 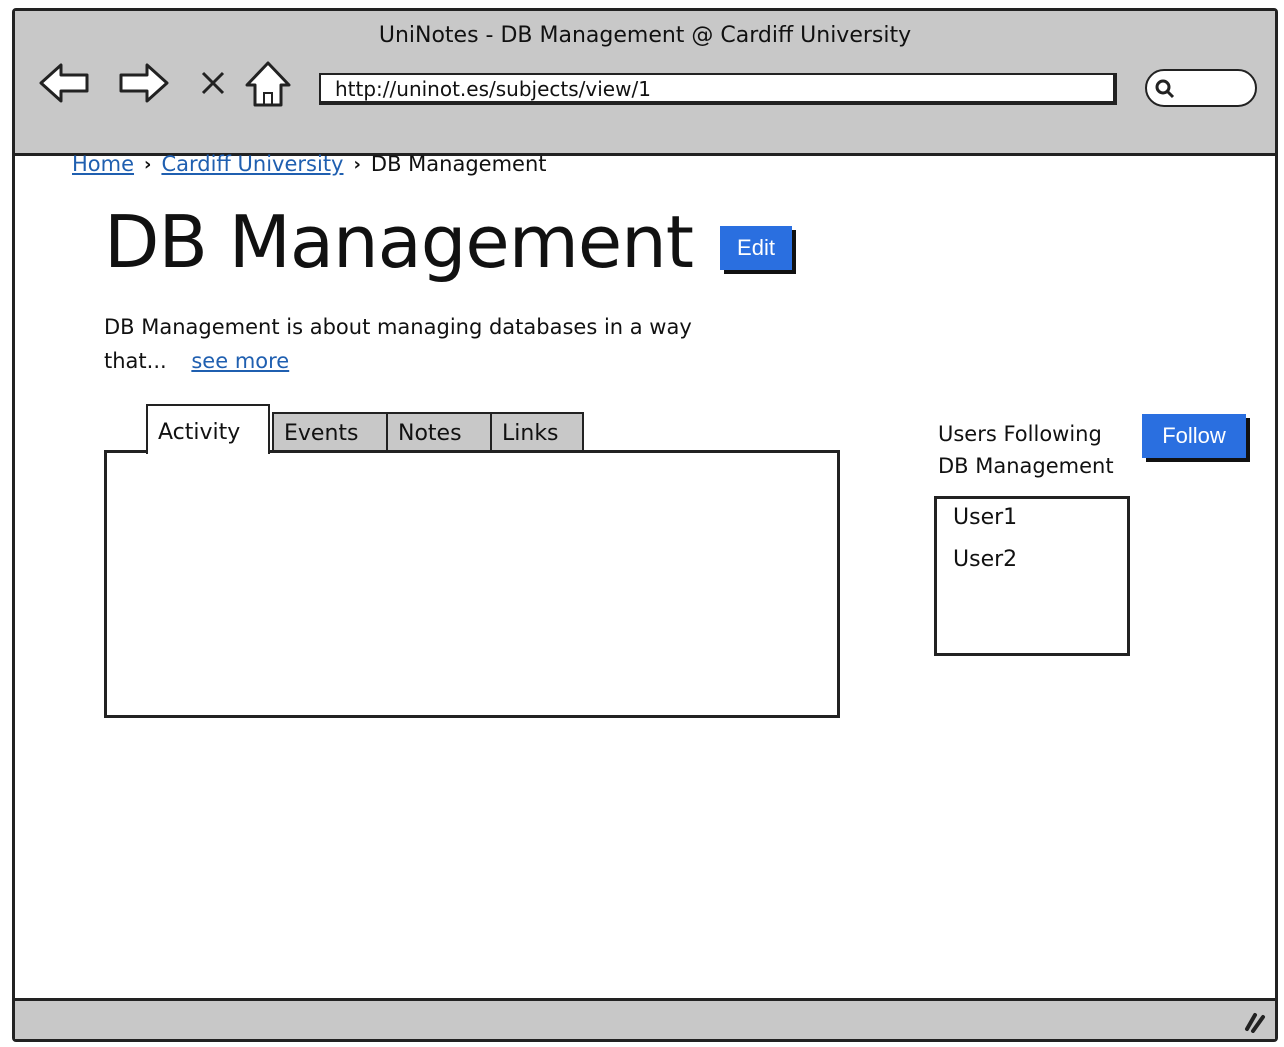 What do you see at coordinates (1254, 1020) in the screenshot?
I see `resize-grip-icon` at bounding box center [1254, 1020].